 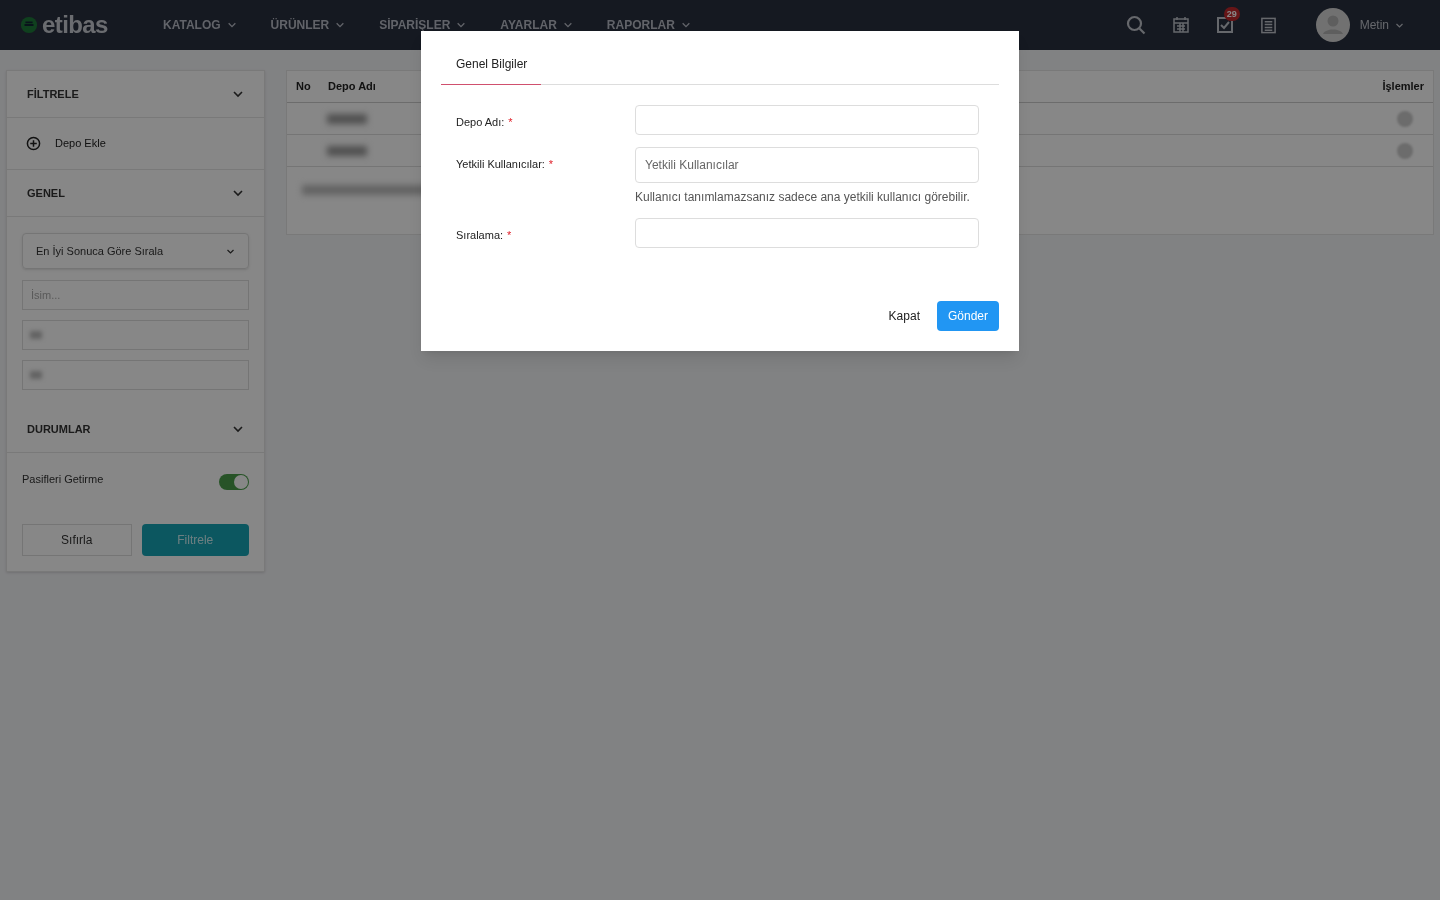 What do you see at coordinates (803, 197) in the screenshot?
I see `field-hint: Kullanıcı tanımlamazsanız sadece ana yetkili kullanıcı görebilir.` at bounding box center [803, 197].